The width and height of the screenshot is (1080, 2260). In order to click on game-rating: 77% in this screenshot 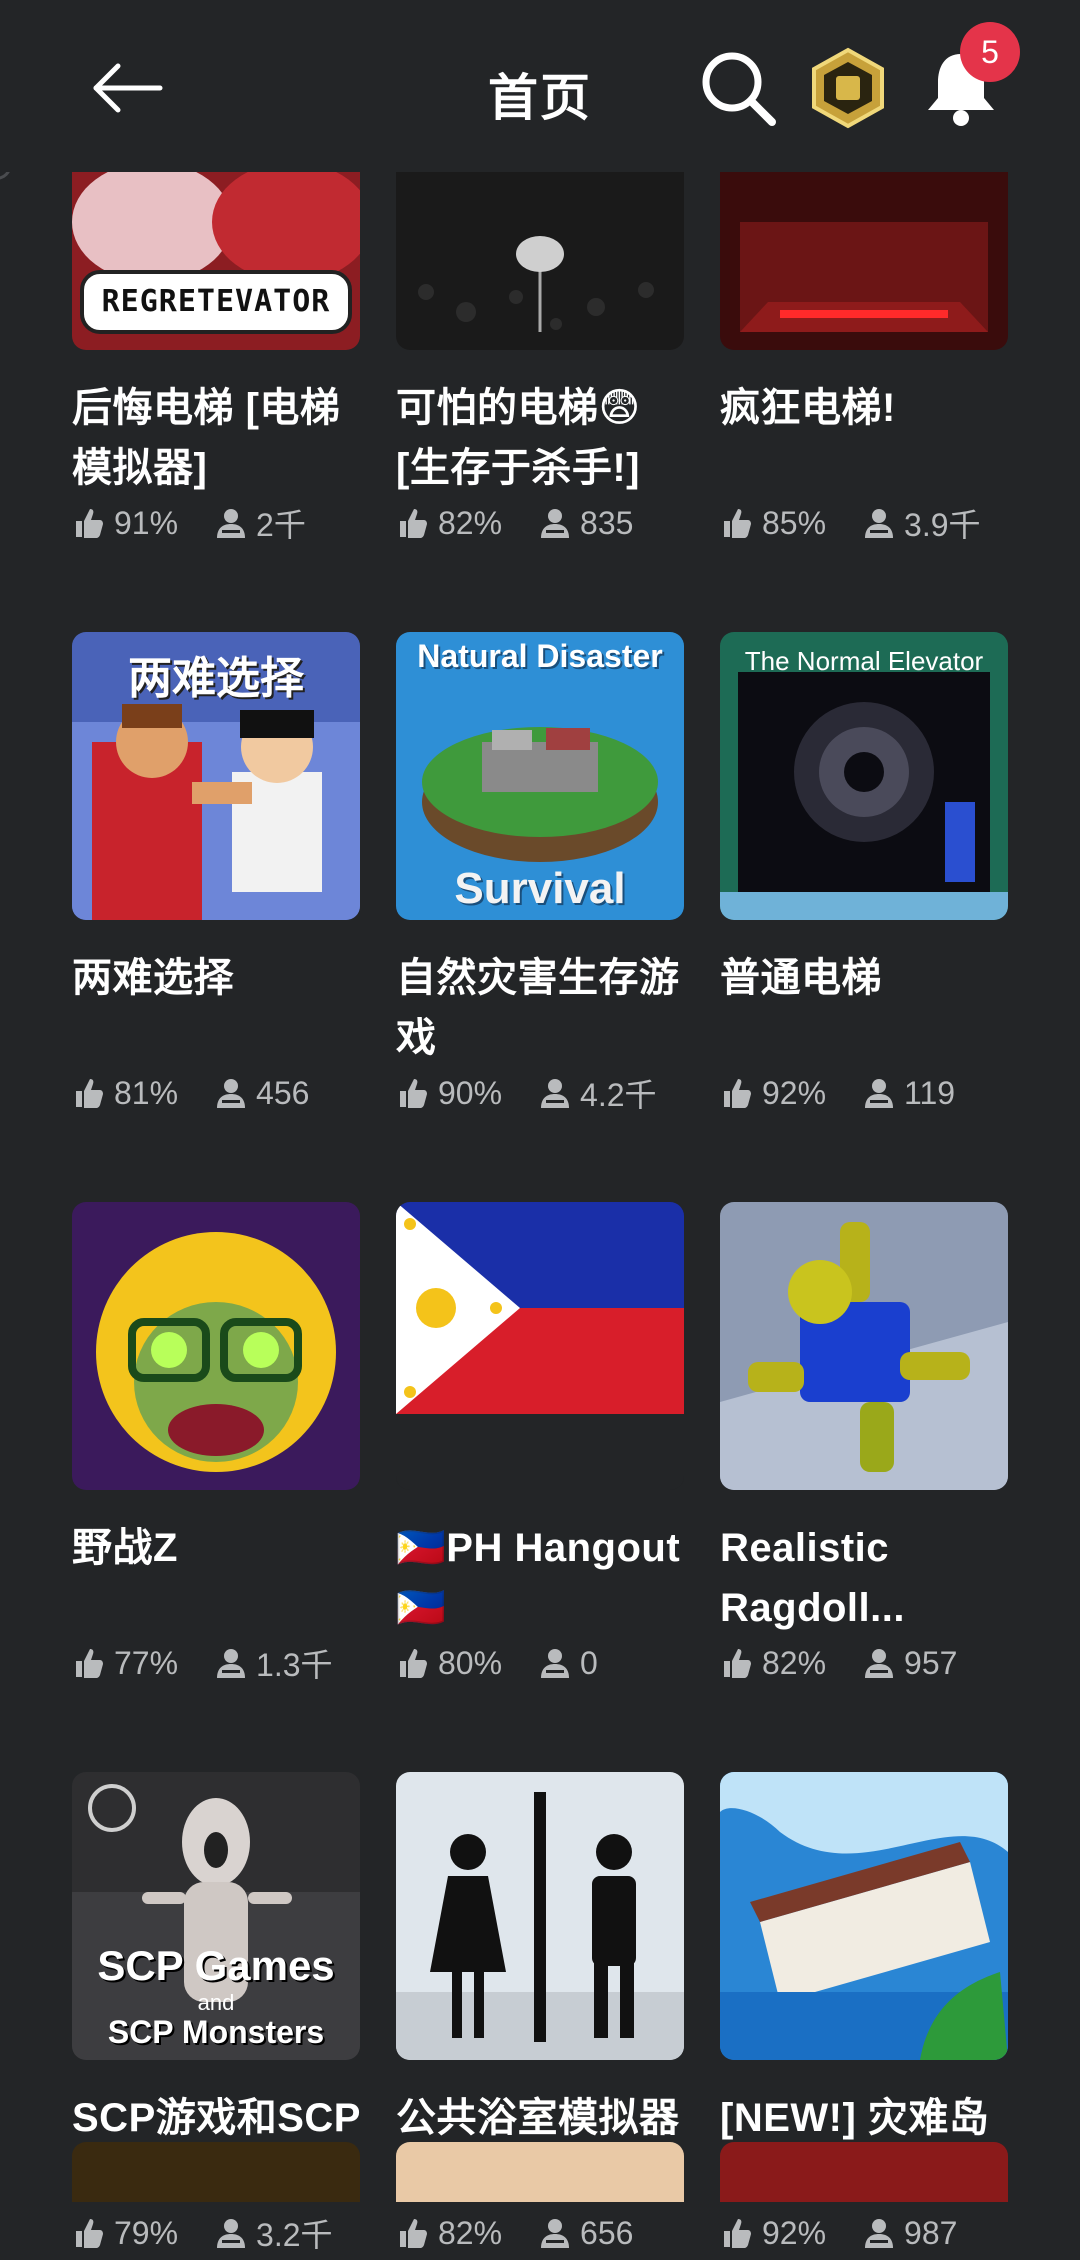, I will do `click(146, 1662)`.